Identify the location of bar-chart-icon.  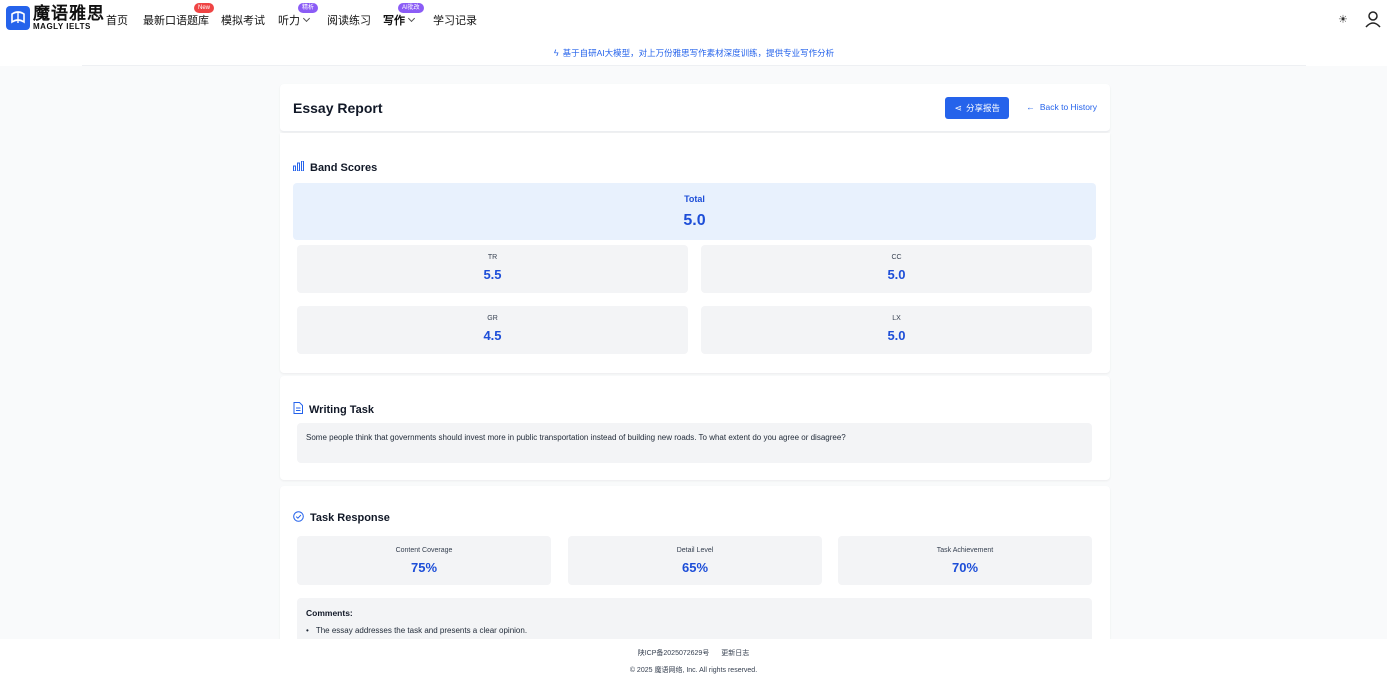
(298, 167).